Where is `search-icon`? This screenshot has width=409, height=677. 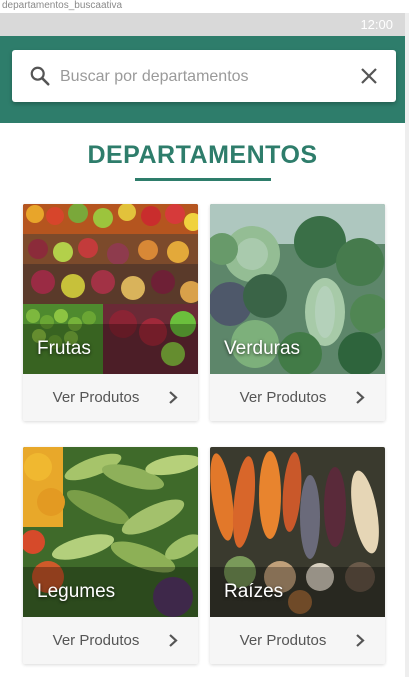
search-icon is located at coordinates (40, 76).